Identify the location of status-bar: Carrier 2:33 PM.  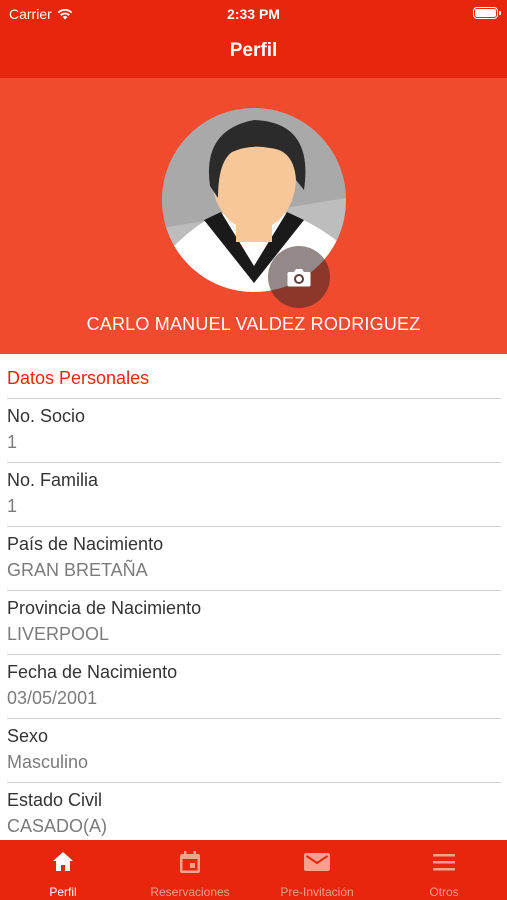
(253, 14).